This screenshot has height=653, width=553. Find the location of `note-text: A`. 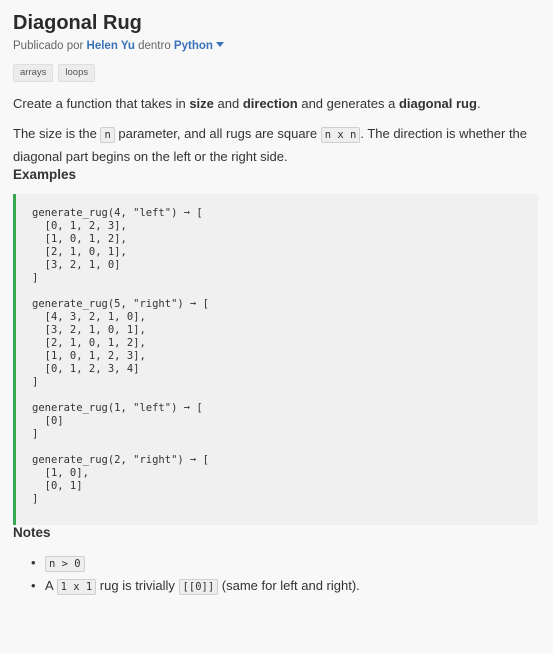

note-text: A is located at coordinates (51, 585).